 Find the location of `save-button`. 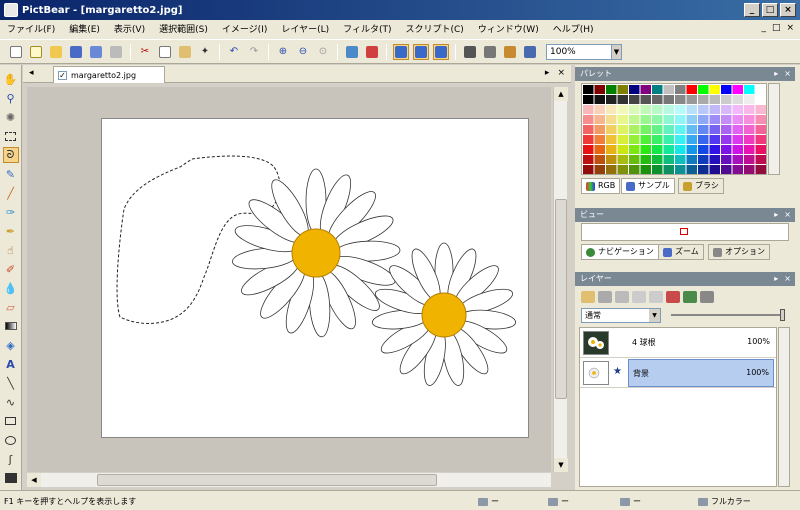

save-button is located at coordinates (76, 52).